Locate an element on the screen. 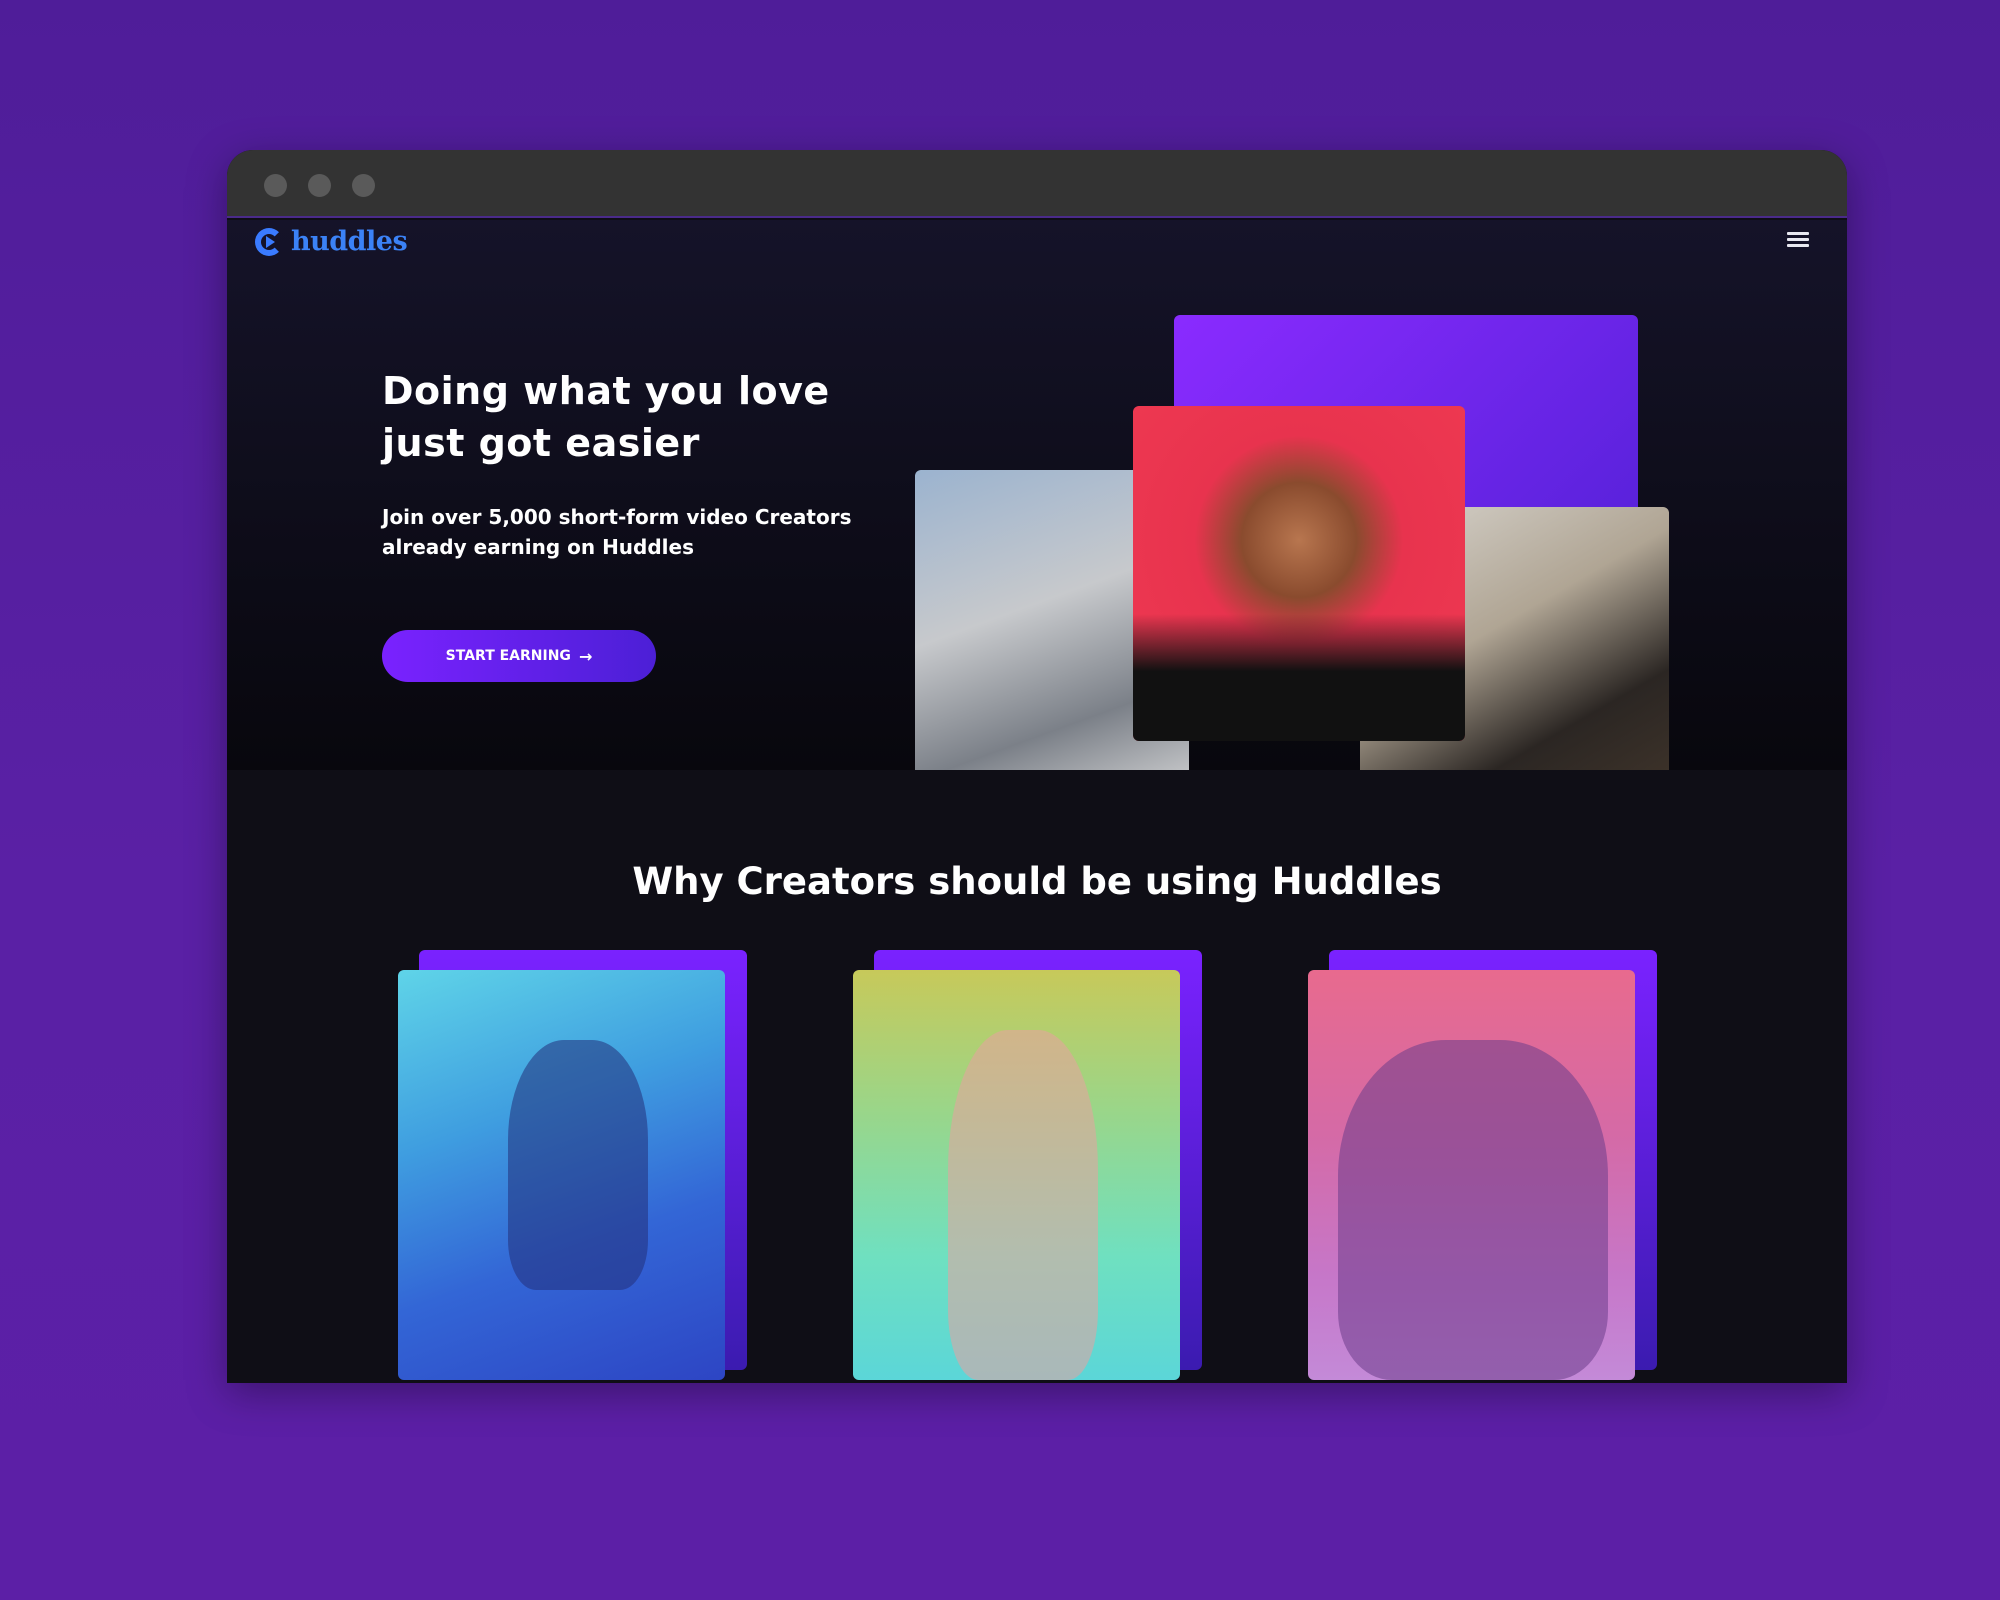  hero-headline: Doing what you love just got easier is located at coordinates (606, 417).